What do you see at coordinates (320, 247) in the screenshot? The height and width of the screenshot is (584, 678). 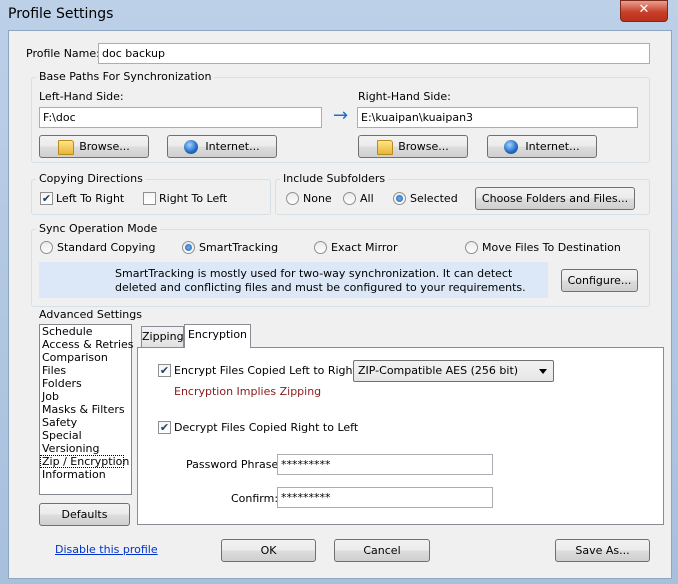 I see `exact-mirror-radio` at bounding box center [320, 247].